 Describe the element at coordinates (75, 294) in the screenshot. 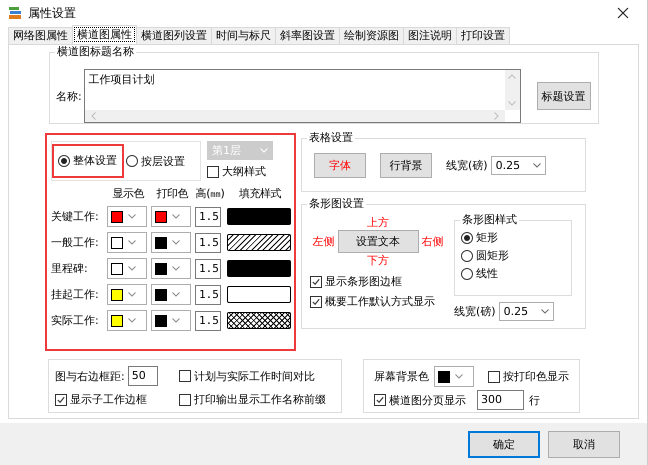

I see `row-label: 挂起工作:` at that location.